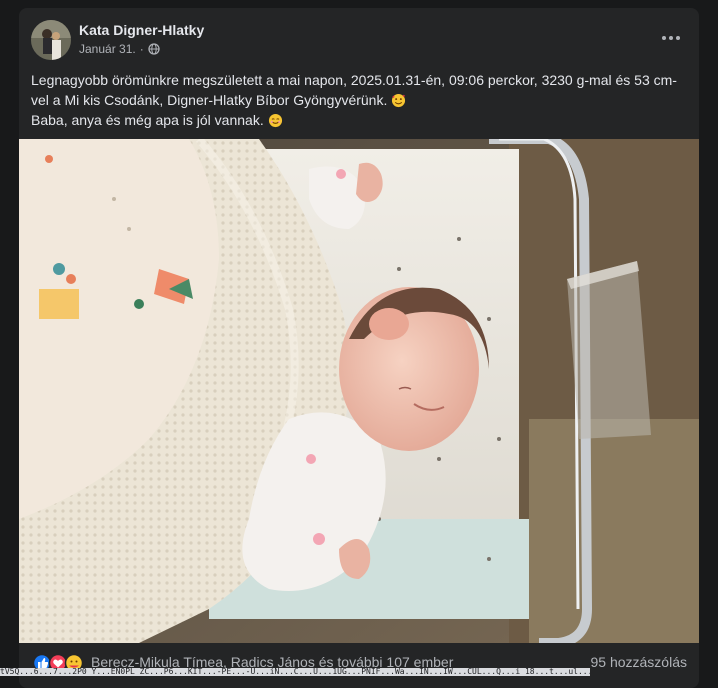 This screenshot has width=718, height=688. I want to click on post-date: Január 31., so click(107, 49).